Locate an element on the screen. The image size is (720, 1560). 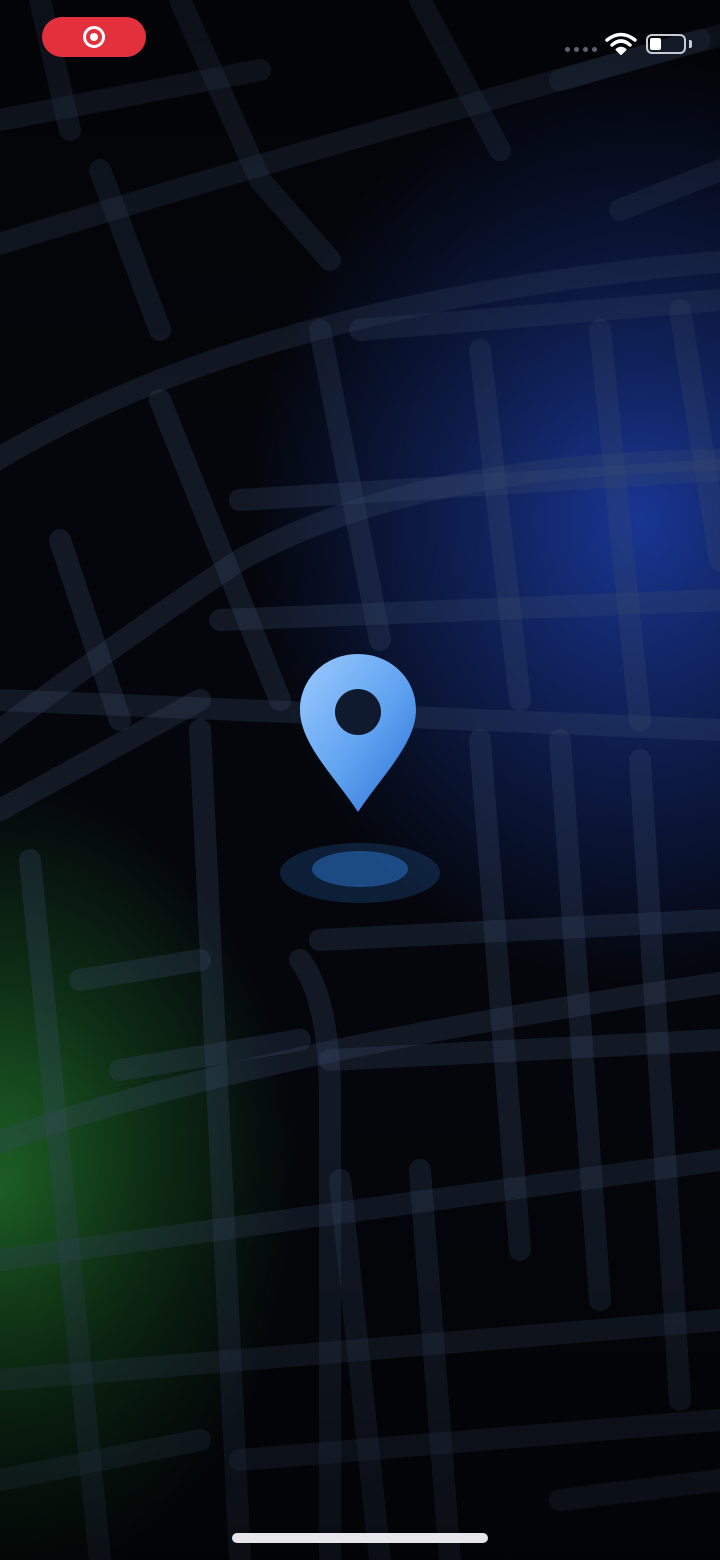
home-indicator-bar is located at coordinates (360, 1538).